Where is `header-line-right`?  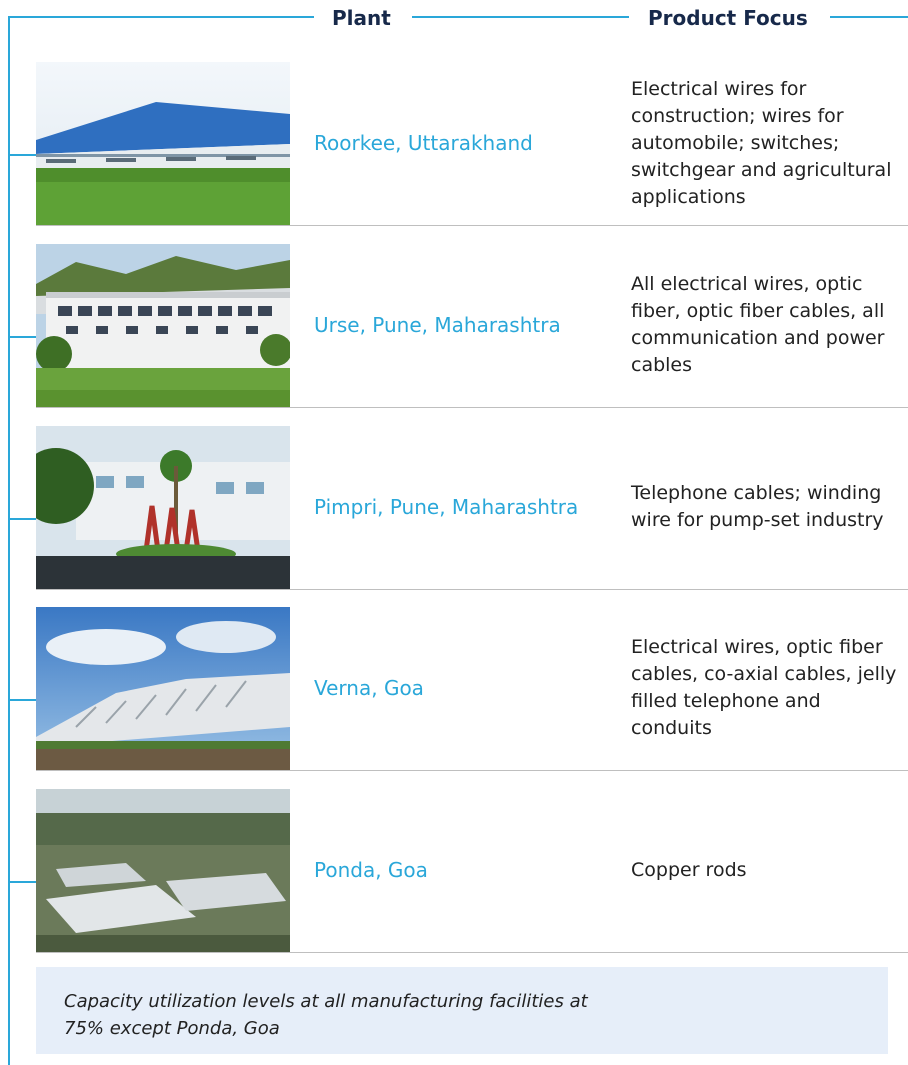
header-line-right is located at coordinates (869, 17).